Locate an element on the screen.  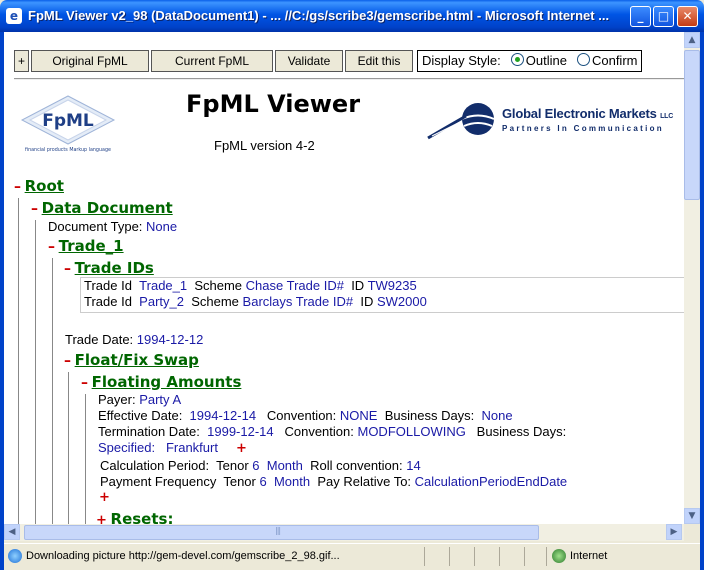
add-element-button: + is located at coordinates (104, 497).